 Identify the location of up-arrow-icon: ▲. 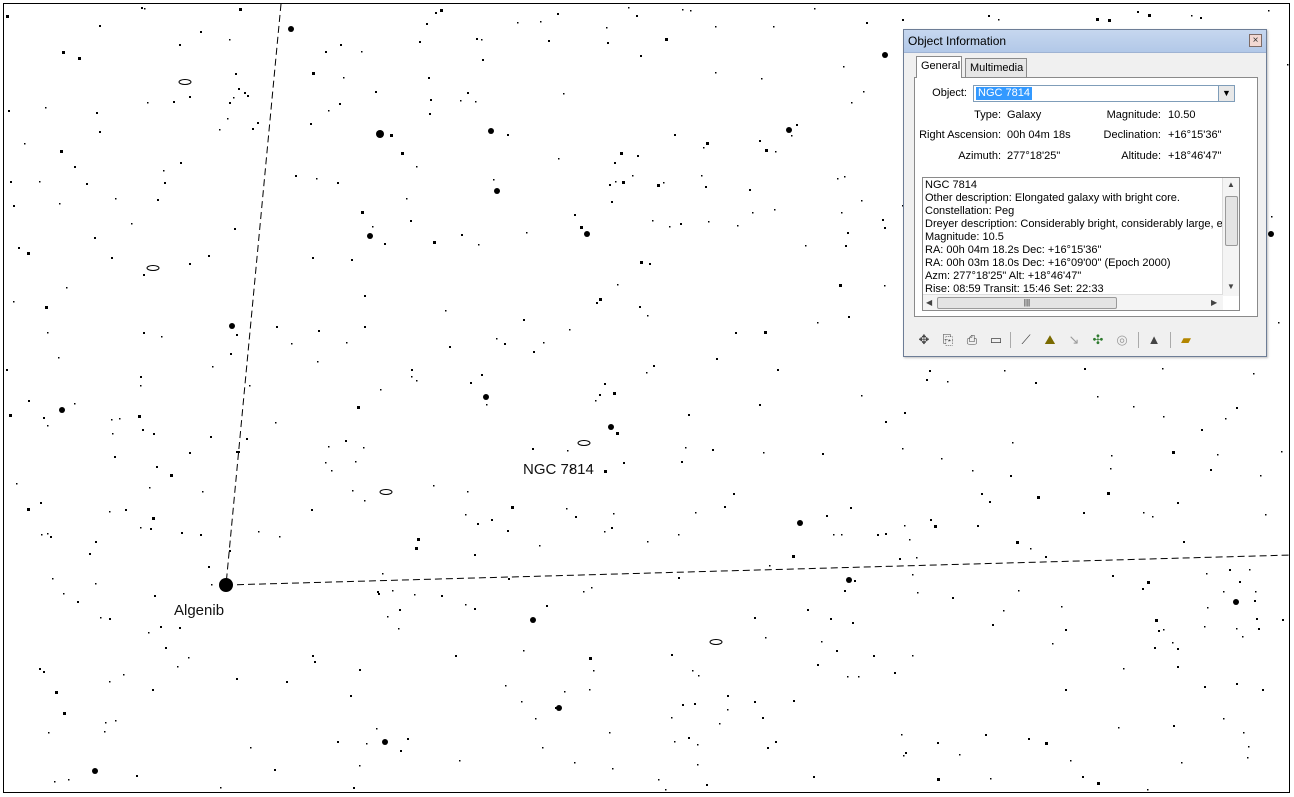
(1154, 340).